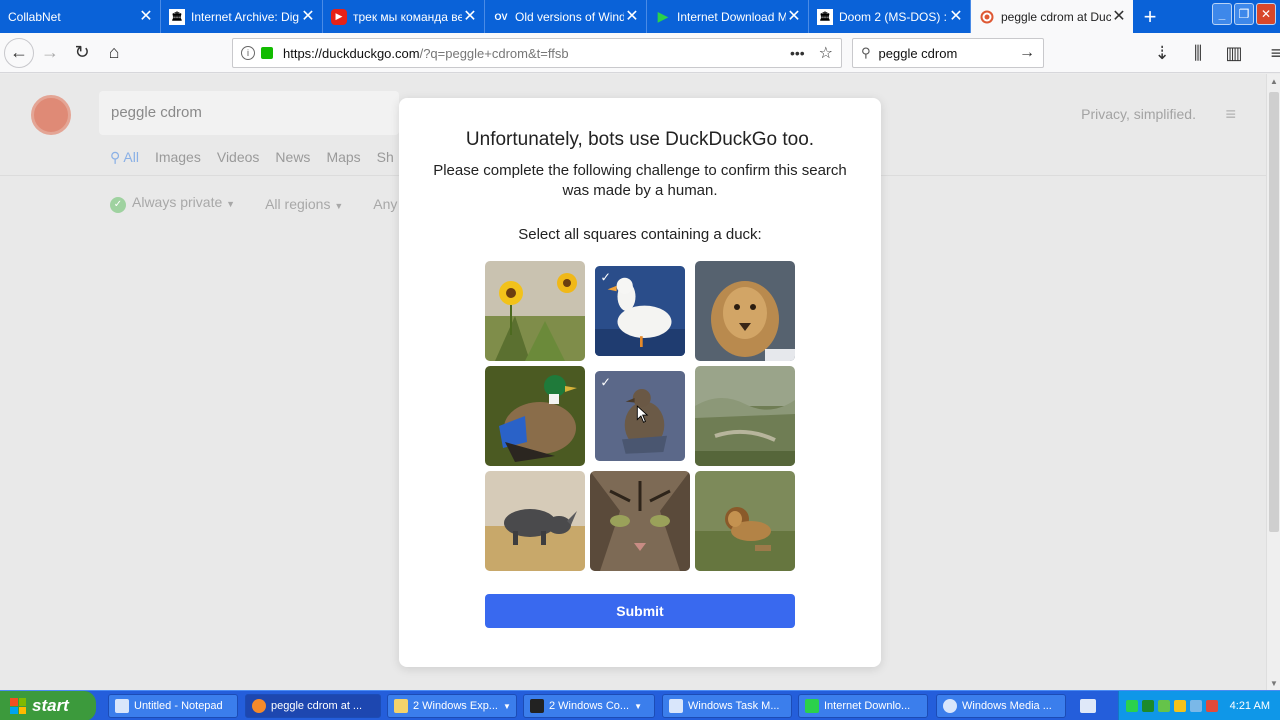 Image resolution: width=1280 pixels, height=720 pixels. Describe the element at coordinates (385, 157) in the screenshot. I see `tab-shopping: Sh` at that location.